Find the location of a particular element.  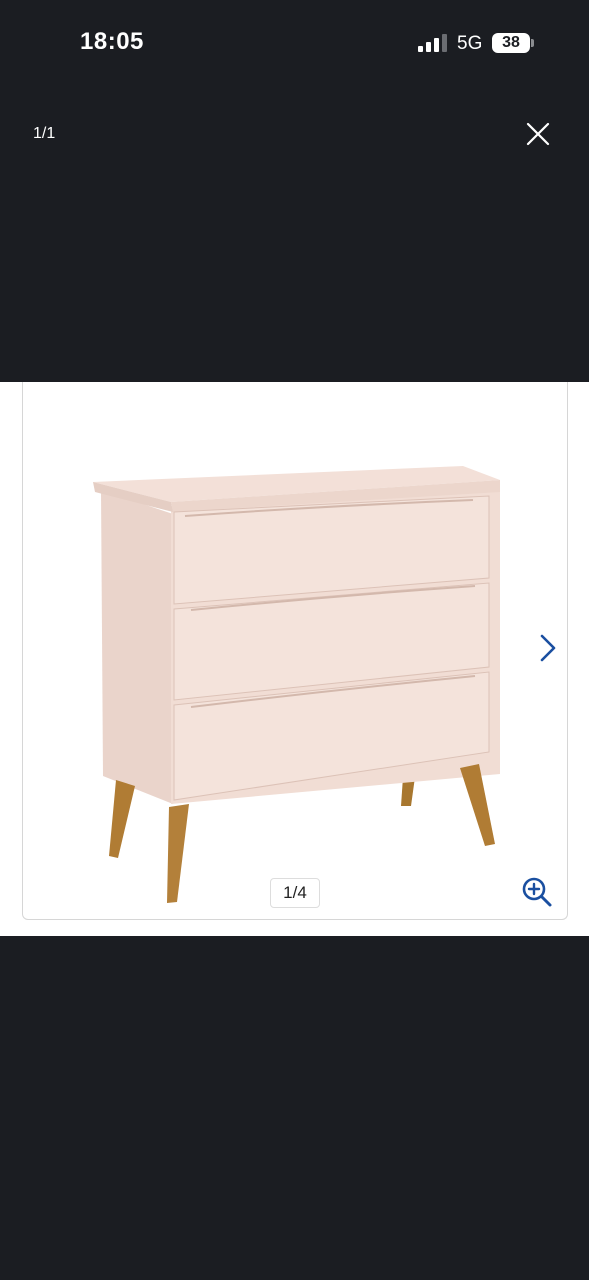

front-leg-left-back is located at coordinates (122, 819).